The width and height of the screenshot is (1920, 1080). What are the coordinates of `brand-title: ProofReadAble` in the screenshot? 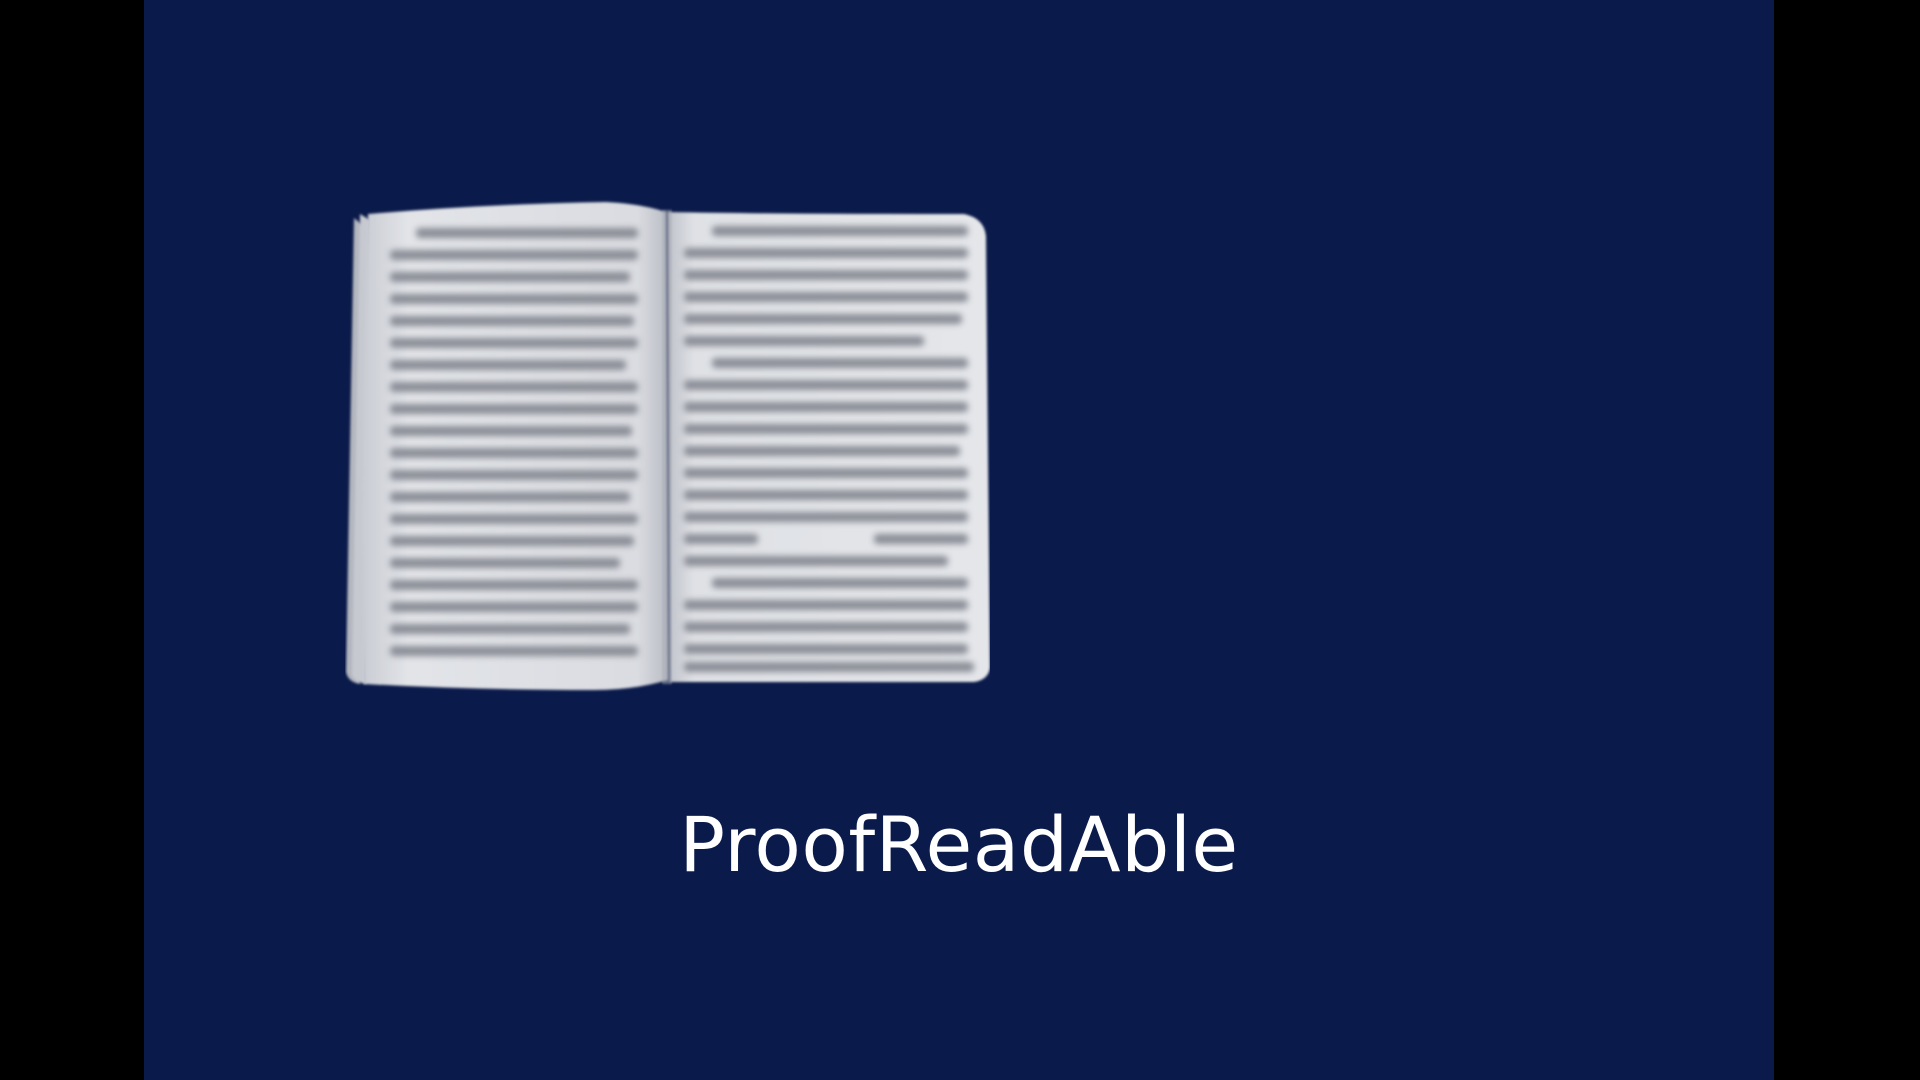 It's located at (959, 844).